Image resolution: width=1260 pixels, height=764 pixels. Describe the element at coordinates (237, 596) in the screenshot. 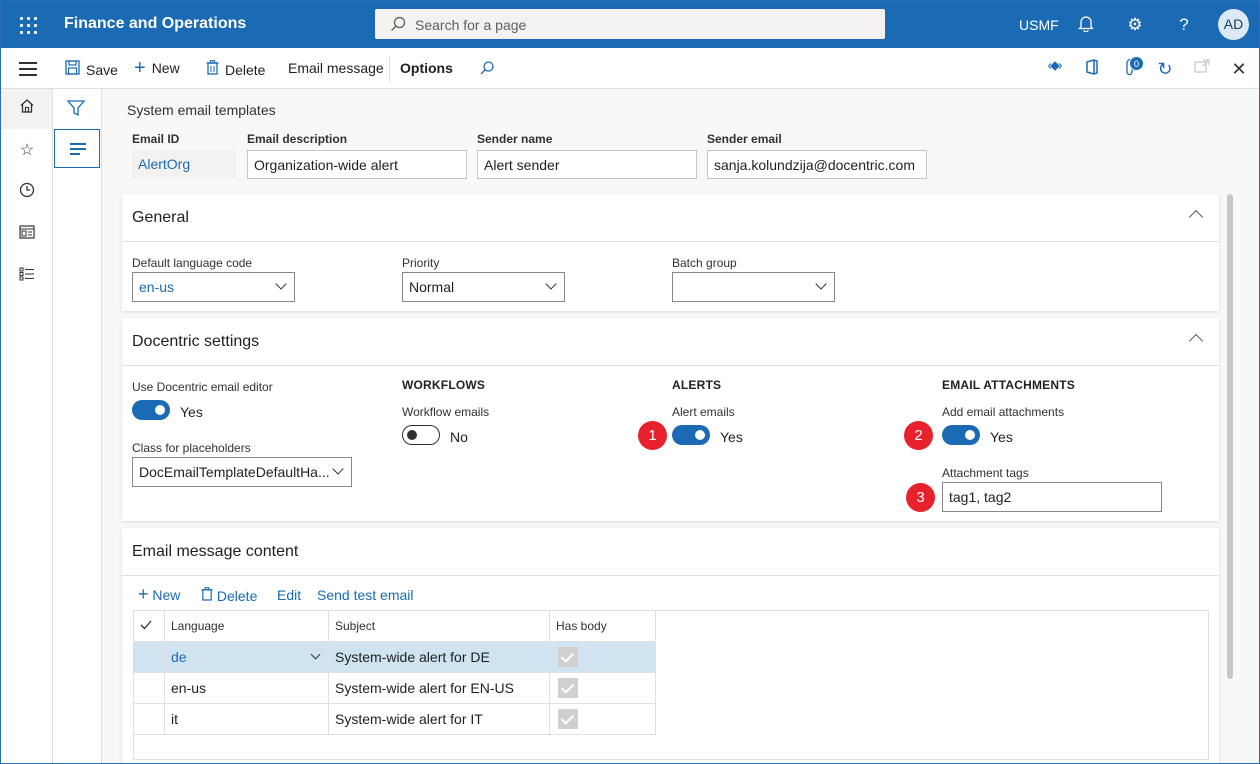

I see `grid-delete-label: Delete` at that location.